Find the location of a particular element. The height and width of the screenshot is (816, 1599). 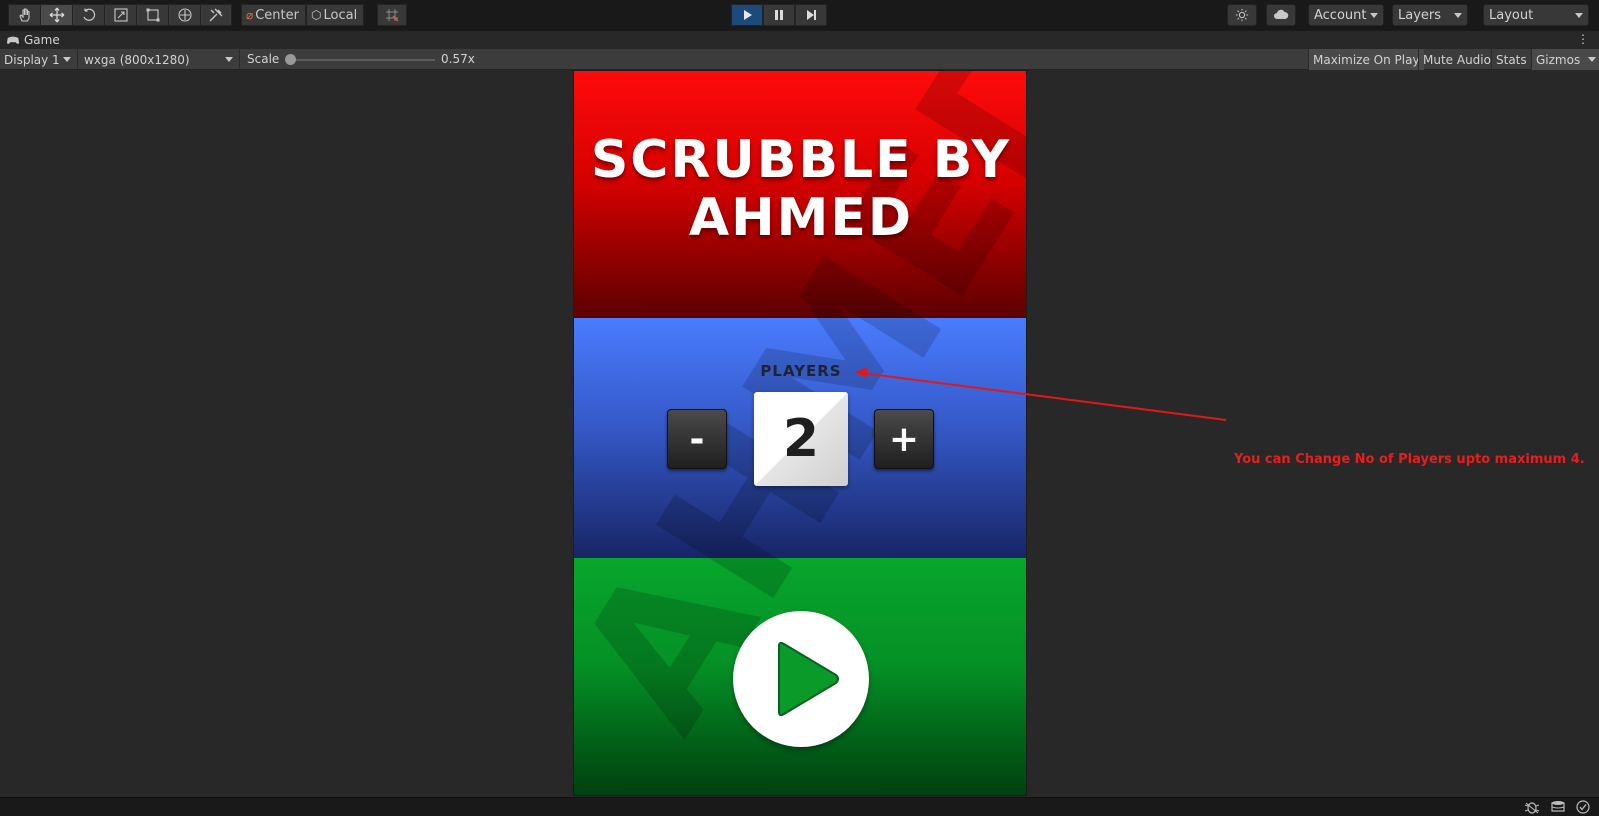

pause-button is located at coordinates (779, 15).